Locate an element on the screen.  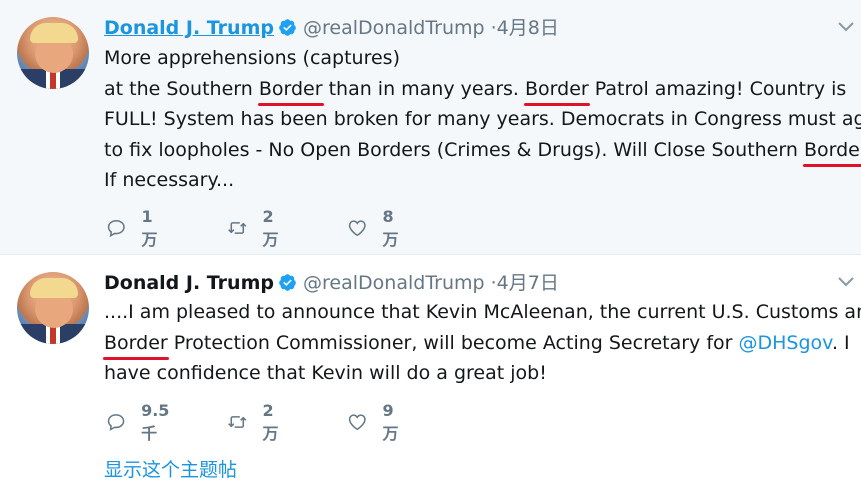
like-button: 9万 is located at coordinates (375, 422).